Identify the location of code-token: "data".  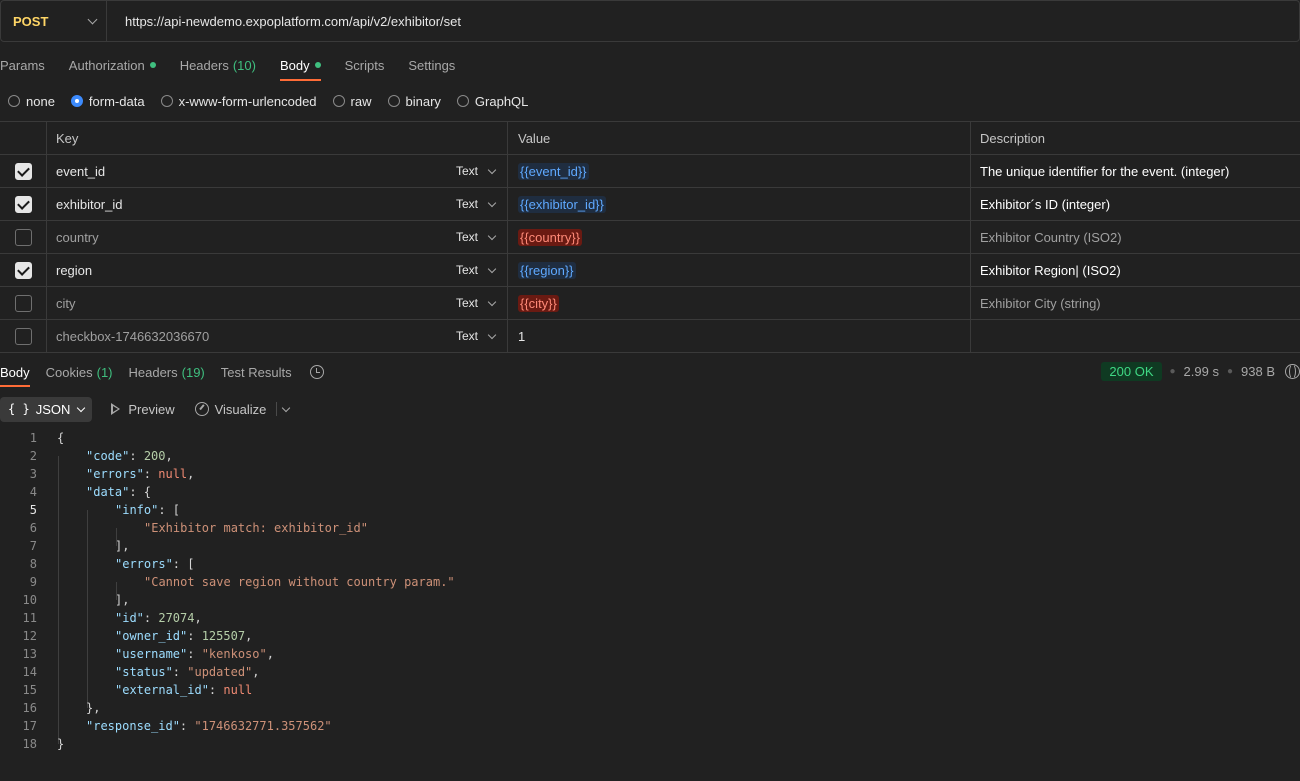
(108, 492).